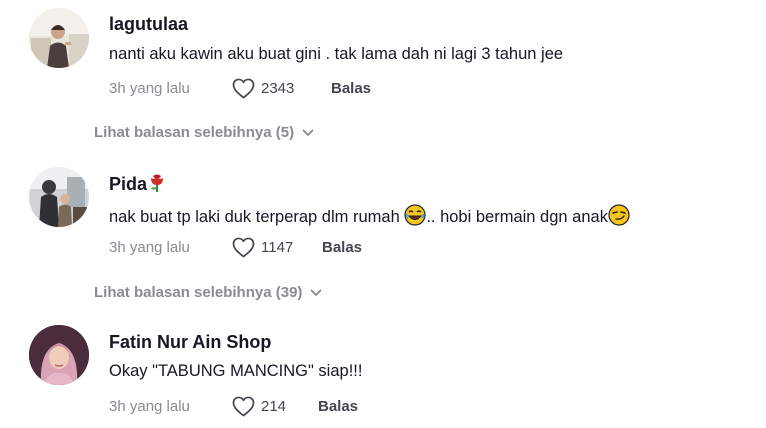  What do you see at coordinates (415, 217) in the screenshot?
I see `laughing-tears-icon` at bounding box center [415, 217].